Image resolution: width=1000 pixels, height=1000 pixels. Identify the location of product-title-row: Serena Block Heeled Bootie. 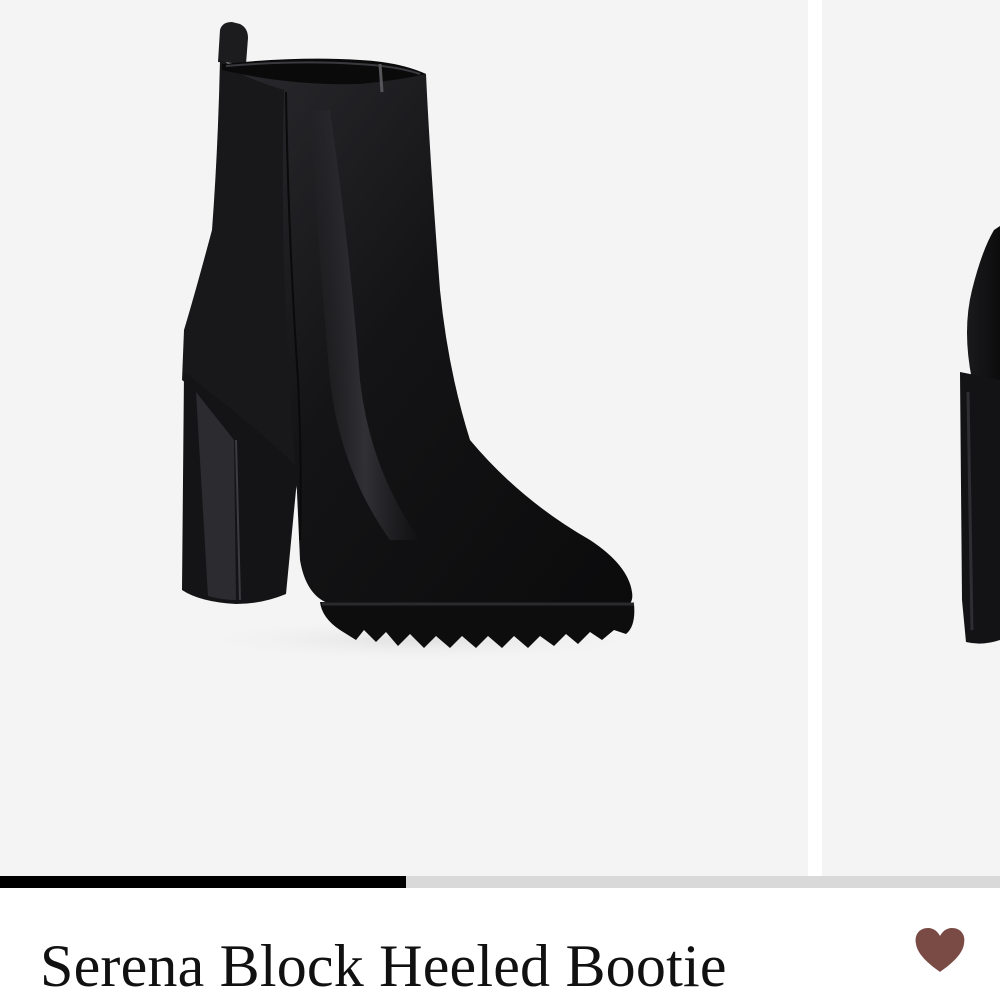
(500, 944).